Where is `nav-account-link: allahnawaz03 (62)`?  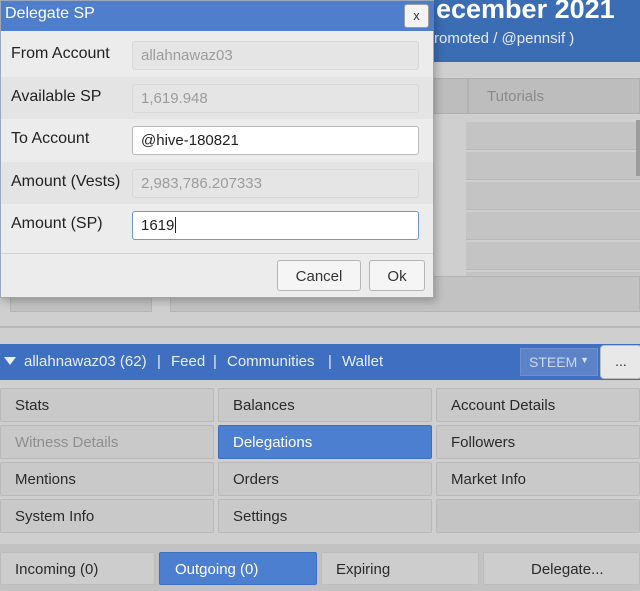
nav-account-link: allahnawaz03 (62) is located at coordinates (85, 361).